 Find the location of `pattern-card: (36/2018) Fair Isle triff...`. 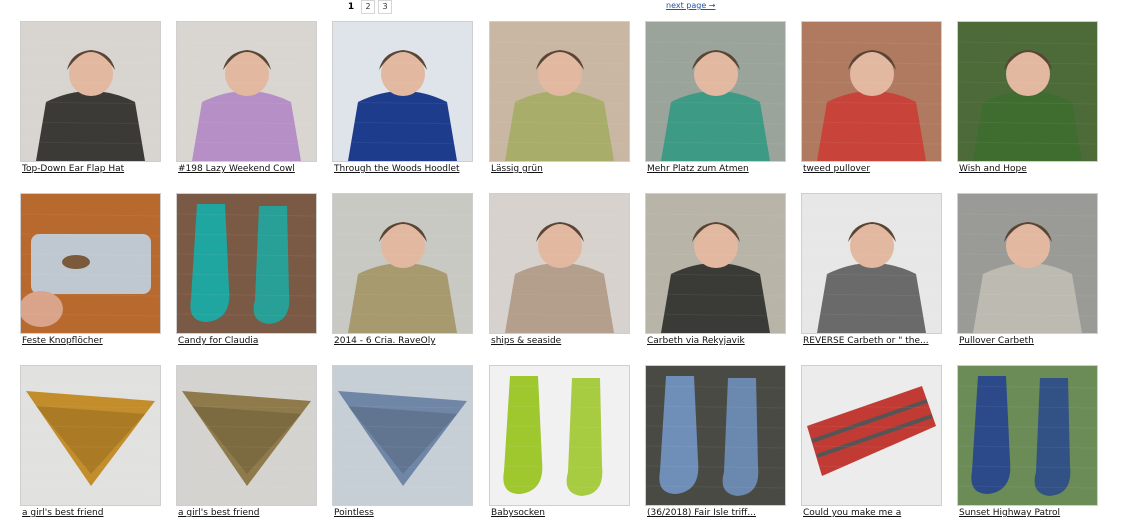

pattern-card: (36/2018) Fair Isle triff... is located at coordinates (715, 442).